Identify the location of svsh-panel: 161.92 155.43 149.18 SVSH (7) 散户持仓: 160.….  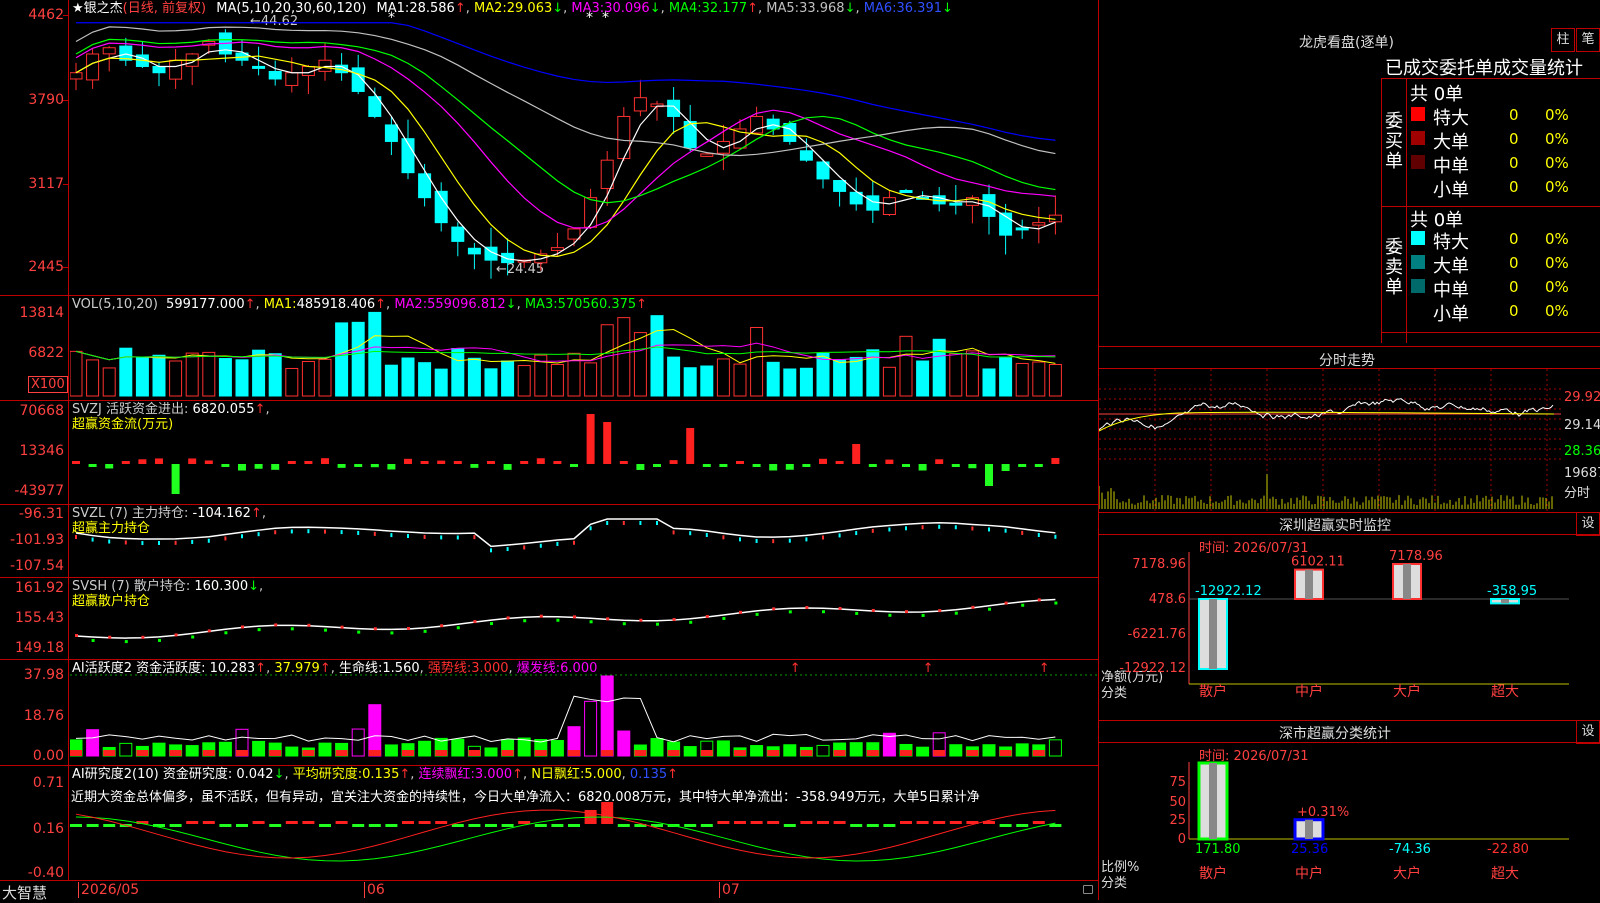
(549, 619).